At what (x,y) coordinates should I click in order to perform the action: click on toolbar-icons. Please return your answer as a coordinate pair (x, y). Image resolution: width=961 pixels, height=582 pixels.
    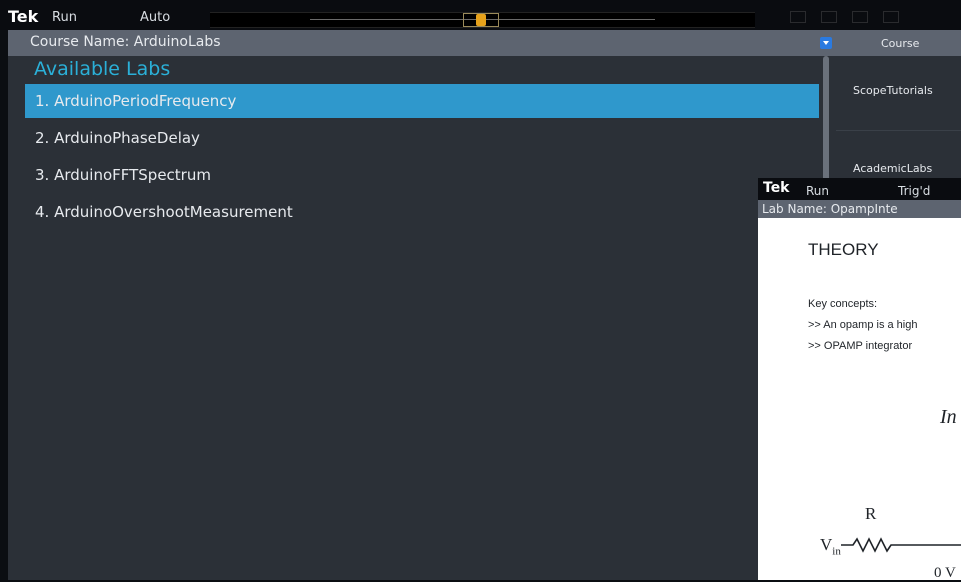
    Looking at the image, I should click on (870, 16).